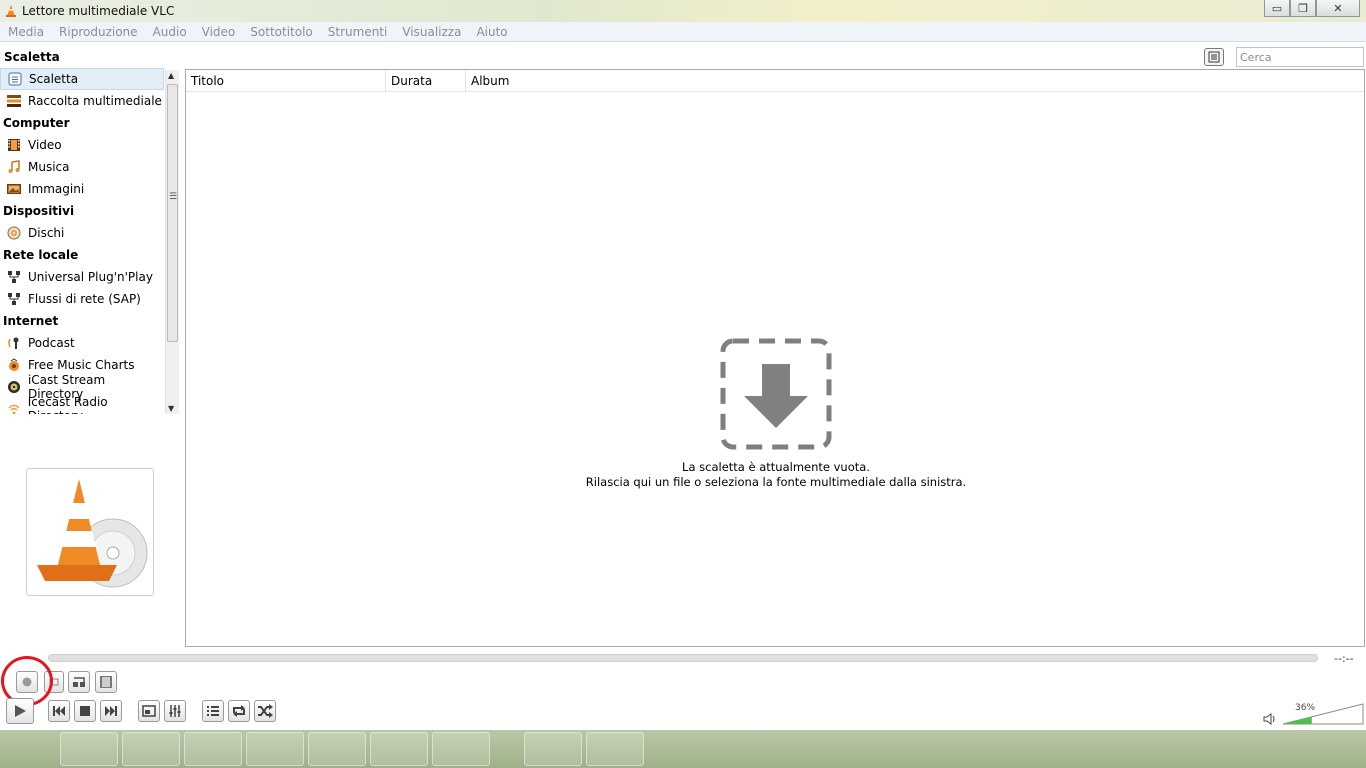  I want to click on sidebar-item-upnp: Universal Plug'n'Play, so click(82, 277).